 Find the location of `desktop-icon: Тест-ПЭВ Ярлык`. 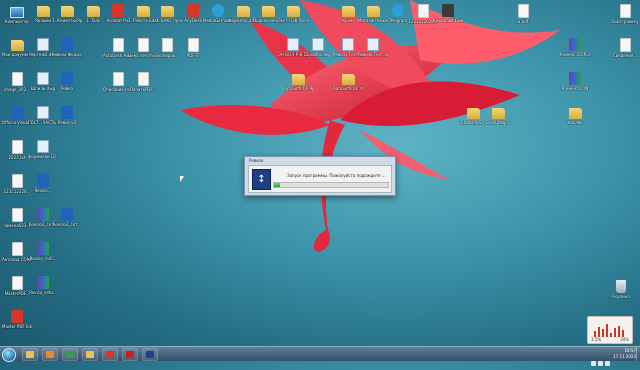

desktop-icon: Тест-ПЭВ Ярлык is located at coordinates (293, 21).